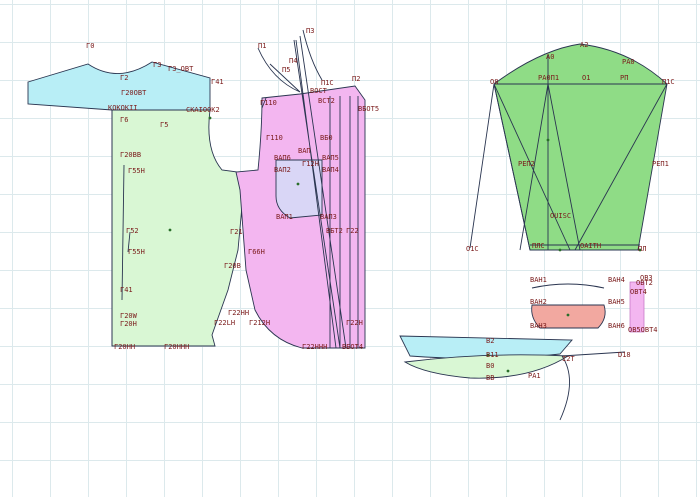  Describe the element at coordinates (90, 46) in the screenshot. I see `point-label: Г0` at that location.